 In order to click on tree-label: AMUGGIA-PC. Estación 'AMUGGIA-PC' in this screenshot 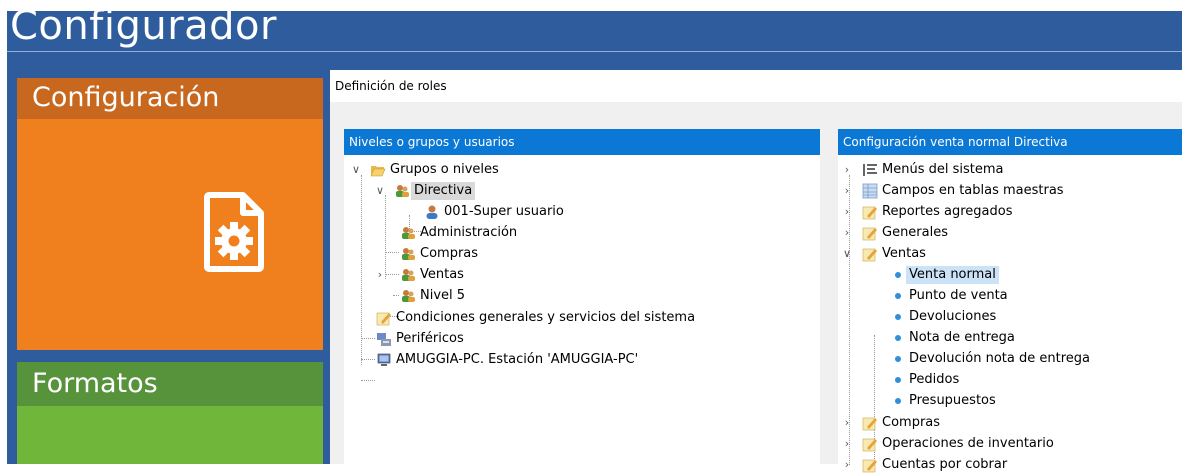, I will do `click(517, 359)`.